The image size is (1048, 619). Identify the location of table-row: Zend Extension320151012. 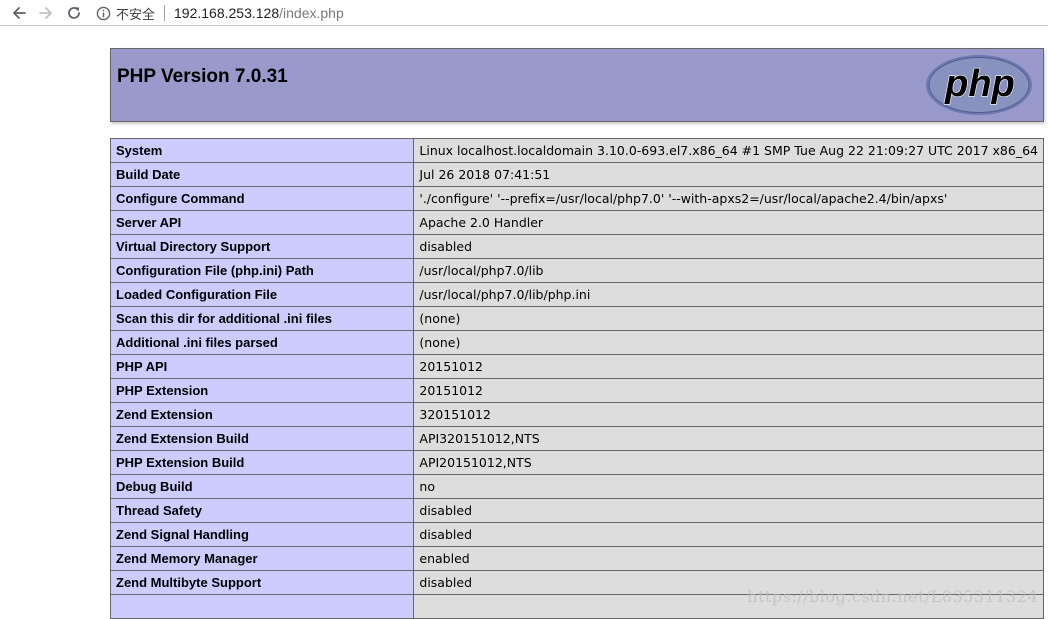
(577, 415).